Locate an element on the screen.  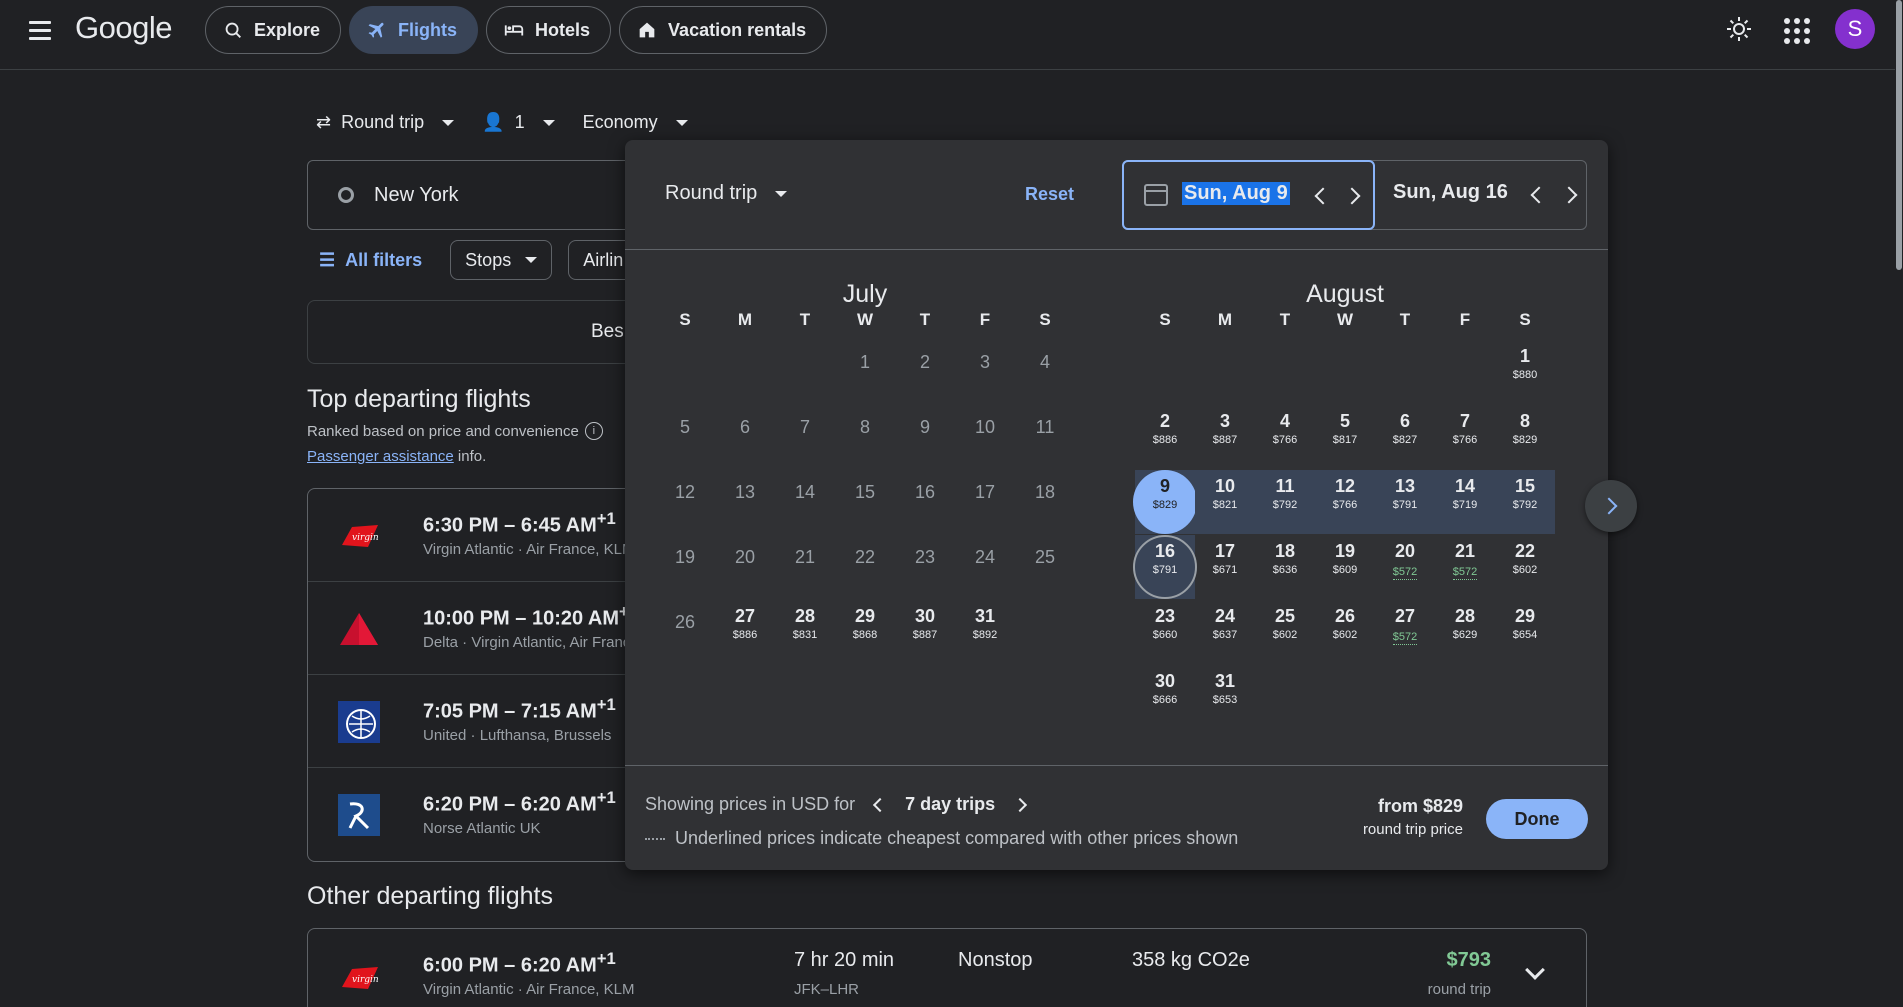
calendar-day: 2 is located at coordinates (925, 372).